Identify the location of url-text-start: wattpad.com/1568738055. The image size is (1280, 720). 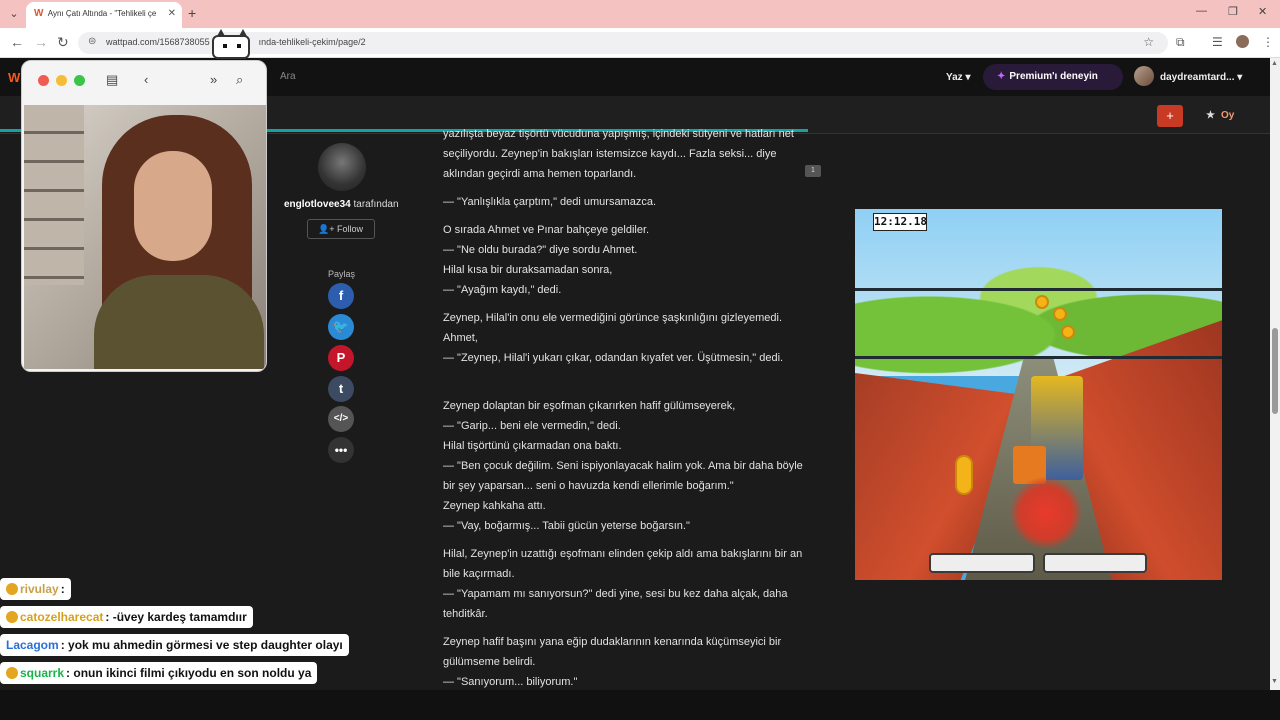
(158, 42).